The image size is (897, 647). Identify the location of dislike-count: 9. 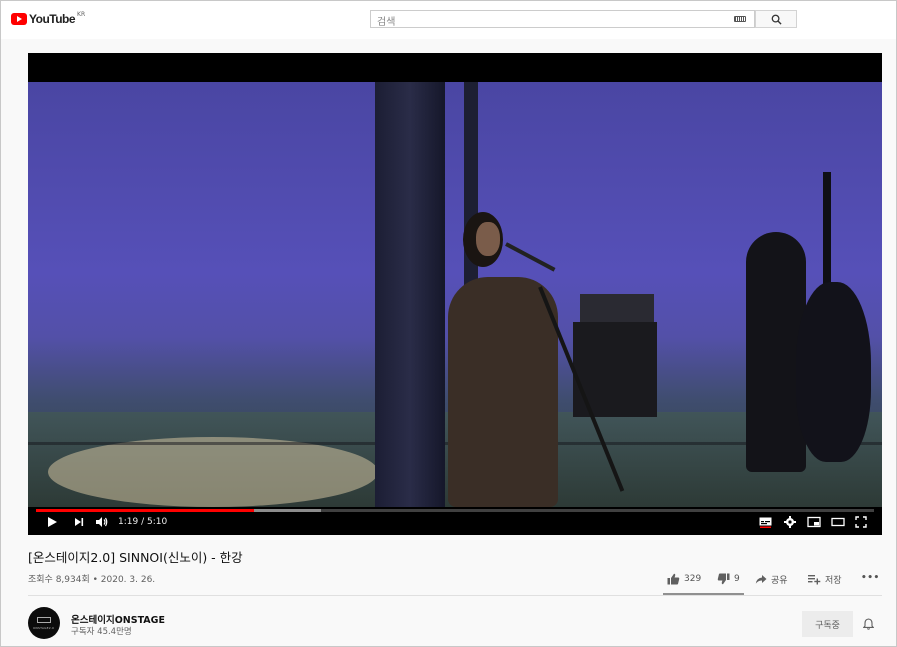
(737, 579).